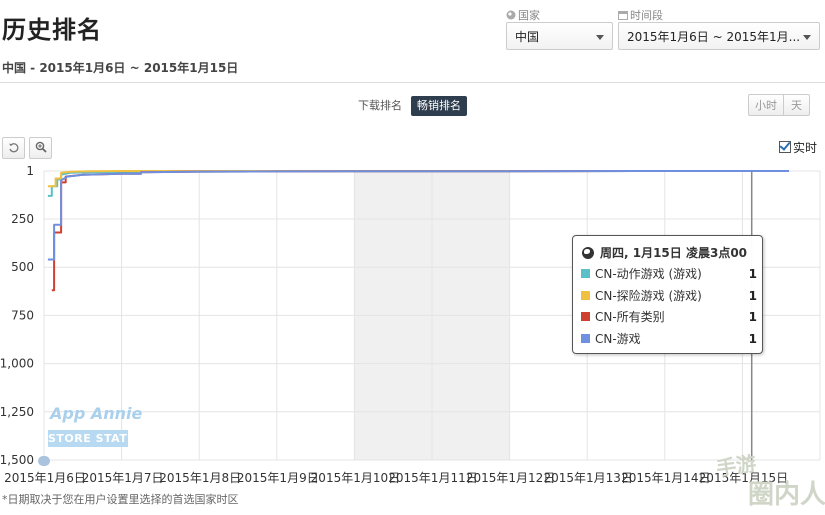 This screenshot has height=515, width=825. What do you see at coordinates (52, 30) in the screenshot?
I see `page-title: 历史排名` at bounding box center [52, 30].